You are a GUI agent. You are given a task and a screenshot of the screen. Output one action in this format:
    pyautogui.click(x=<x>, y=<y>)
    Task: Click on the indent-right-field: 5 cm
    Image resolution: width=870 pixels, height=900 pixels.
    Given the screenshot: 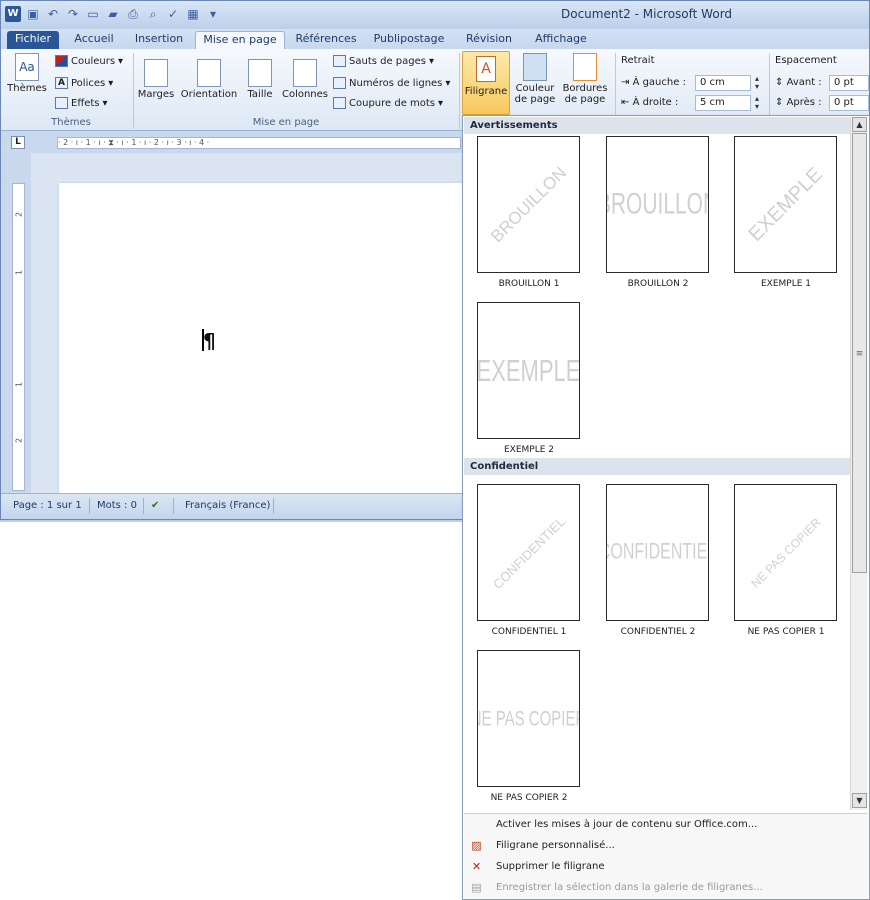 What is the action you would take?
    pyautogui.click(x=723, y=103)
    